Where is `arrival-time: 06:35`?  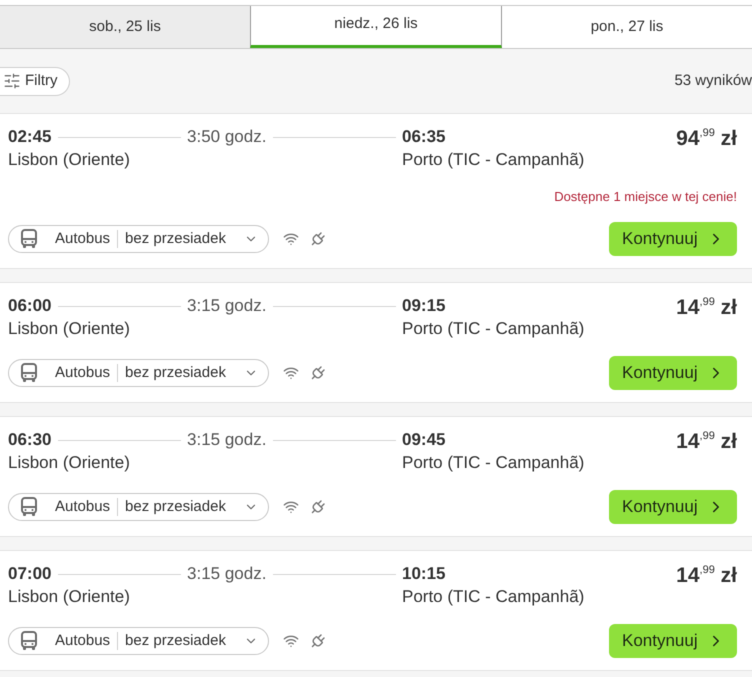
arrival-time: 06:35 is located at coordinates (424, 137).